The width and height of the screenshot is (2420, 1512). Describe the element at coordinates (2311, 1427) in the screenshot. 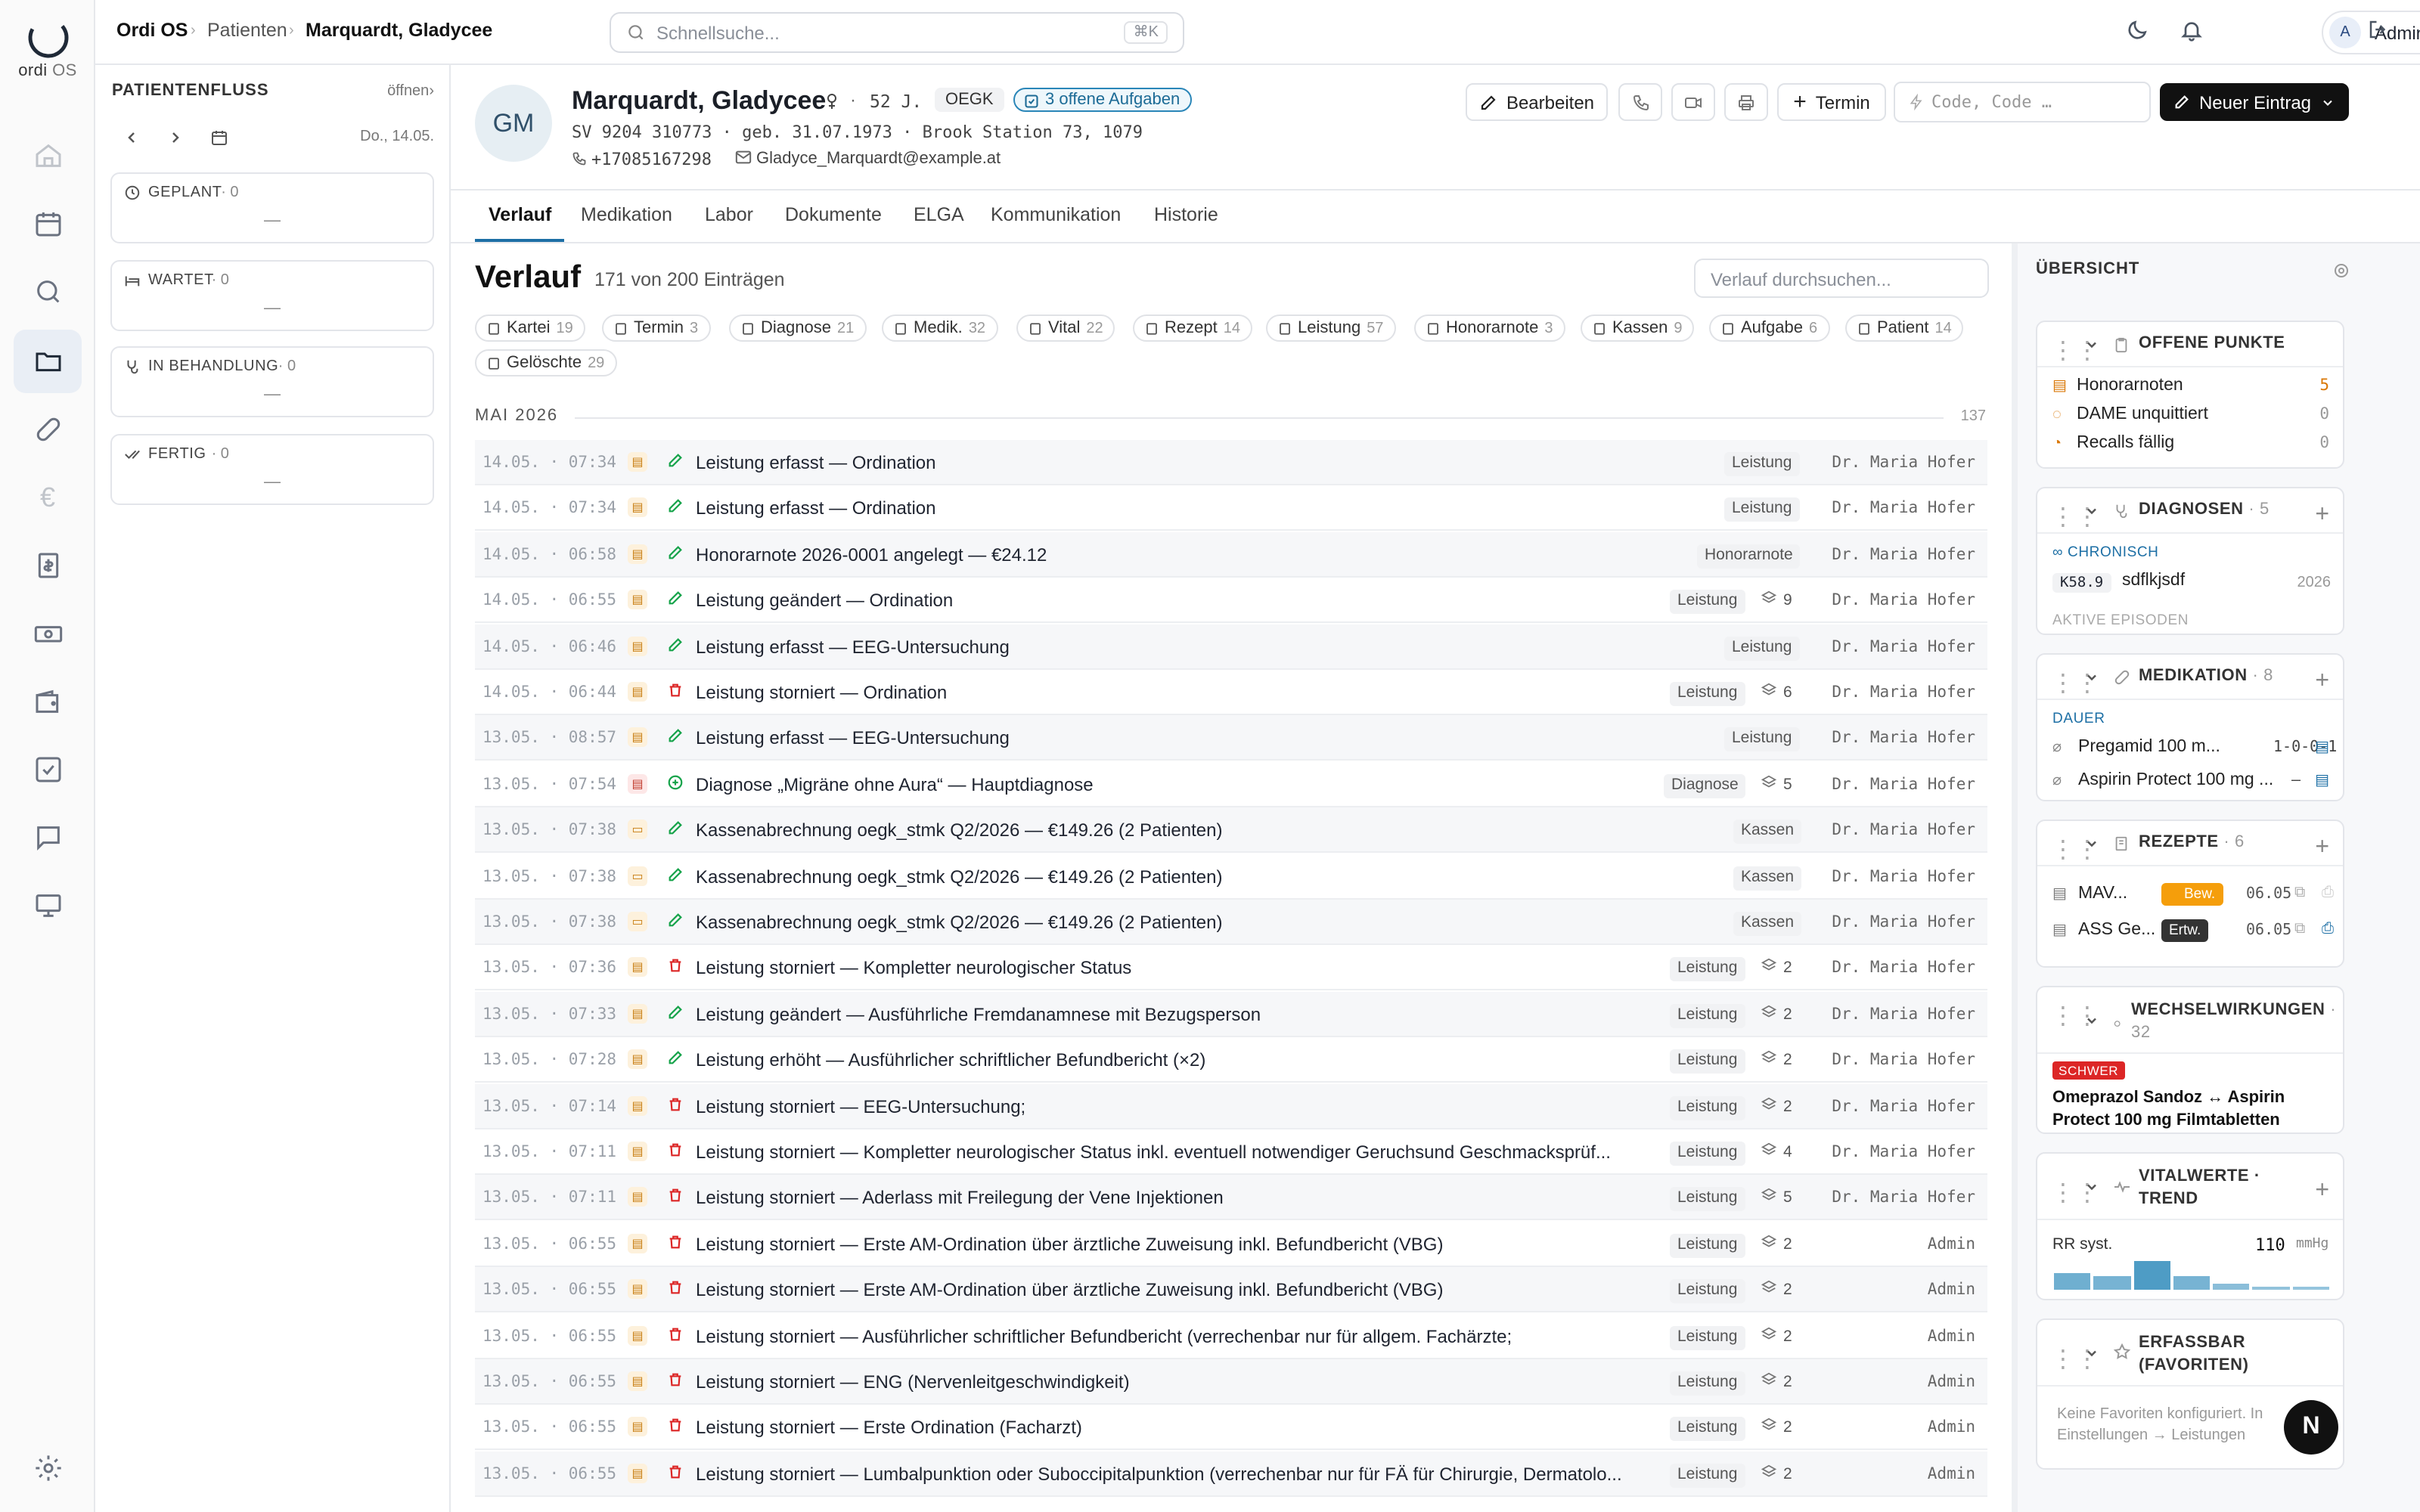

I see `assistant-fab-button: N` at that location.